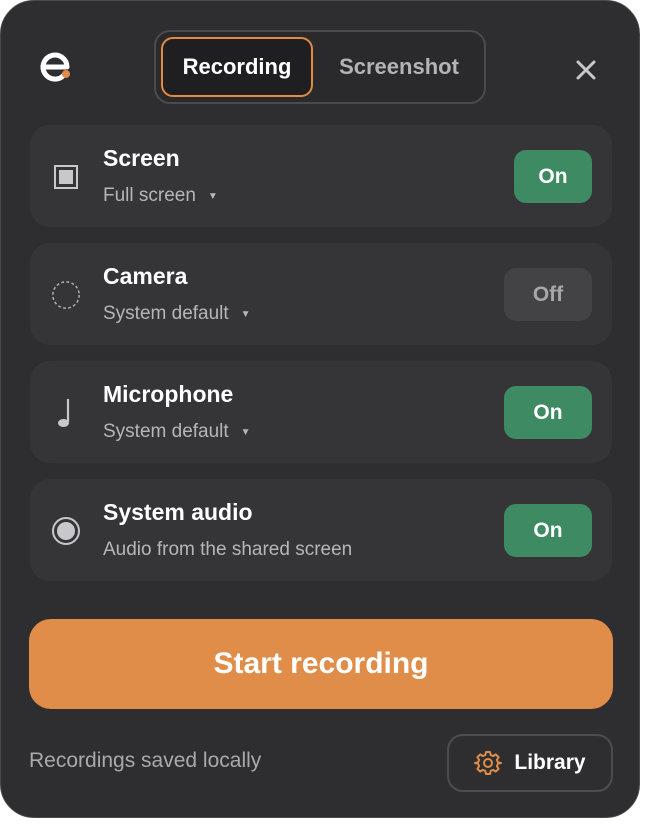  What do you see at coordinates (548, 294) in the screenshot?
I see `camera-toggle: Off` at bounding box center [548, 294].